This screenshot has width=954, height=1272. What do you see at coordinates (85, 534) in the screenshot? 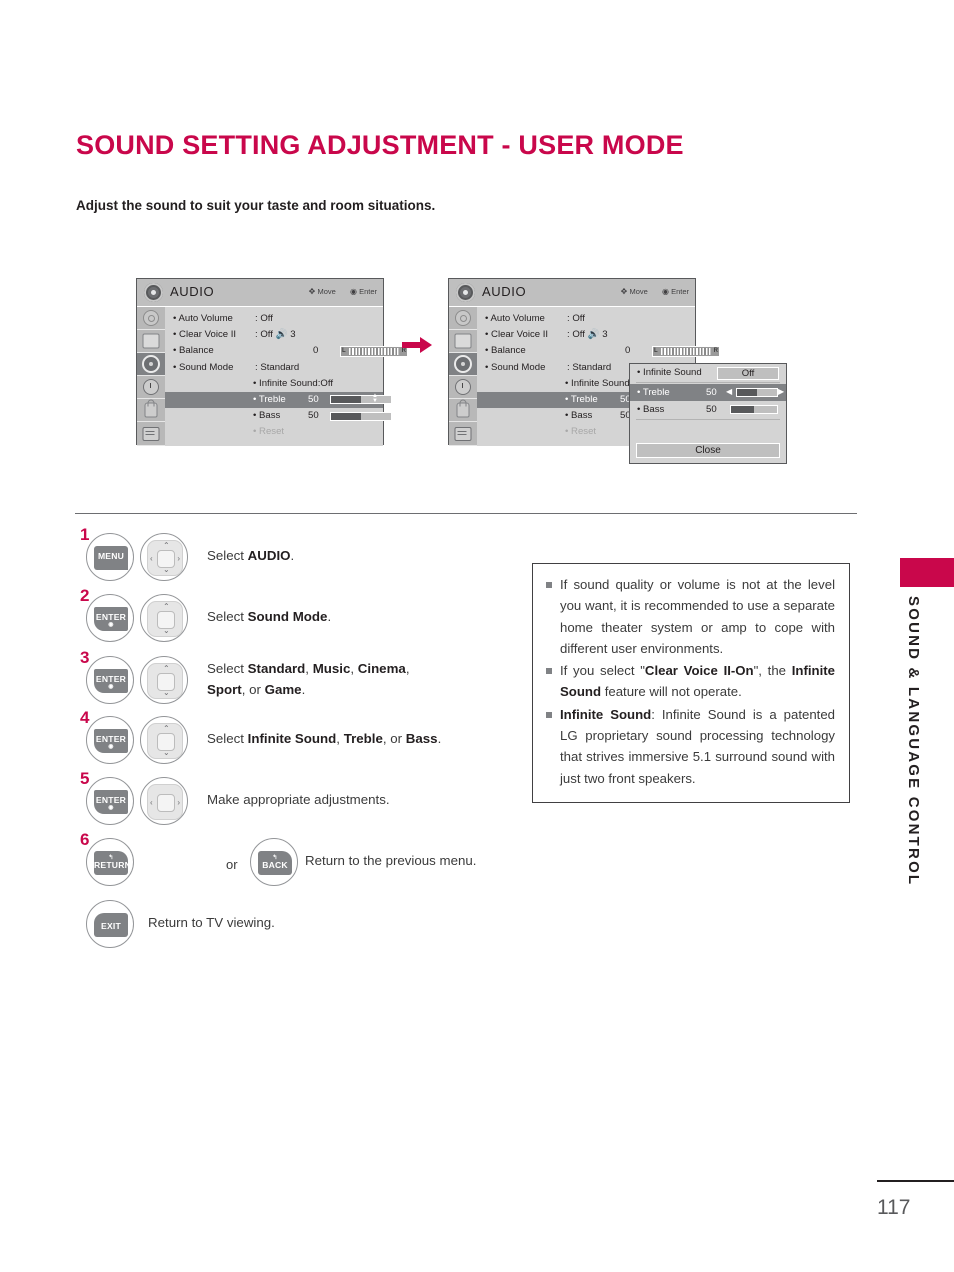
I see `step-number: 1` at bounding box center [85, 534].